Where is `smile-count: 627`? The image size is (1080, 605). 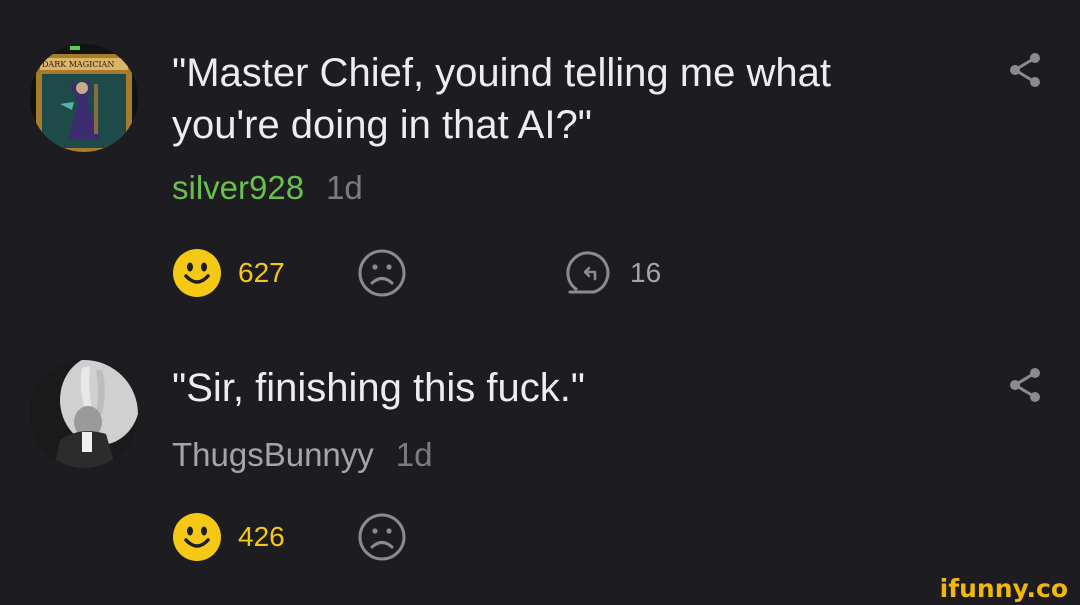
smile-count: 627 is located at coordinates (261, 272).